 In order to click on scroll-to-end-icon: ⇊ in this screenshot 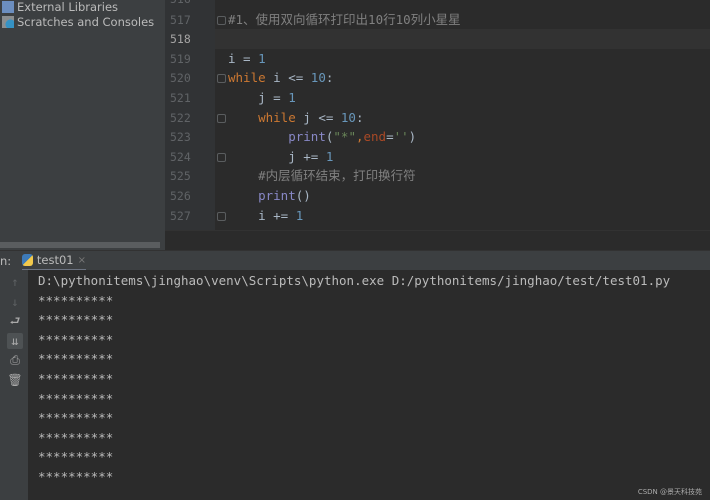, I will do `click(15, 340)`.